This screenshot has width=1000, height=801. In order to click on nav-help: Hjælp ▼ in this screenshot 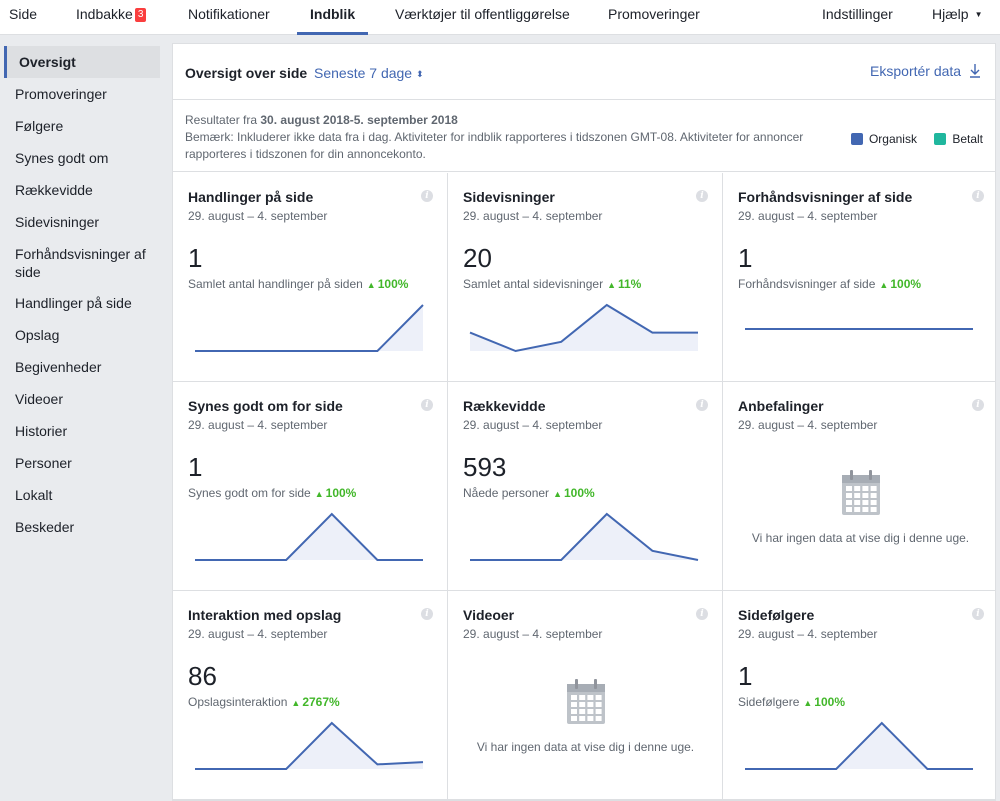, I will do `click(957, 17)`.